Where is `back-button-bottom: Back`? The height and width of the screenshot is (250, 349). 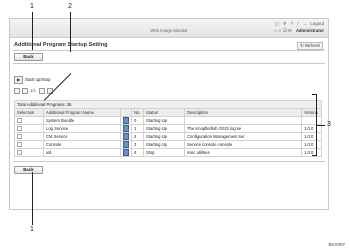 back-button-bottom: Back is located at coordinates (28, 170).